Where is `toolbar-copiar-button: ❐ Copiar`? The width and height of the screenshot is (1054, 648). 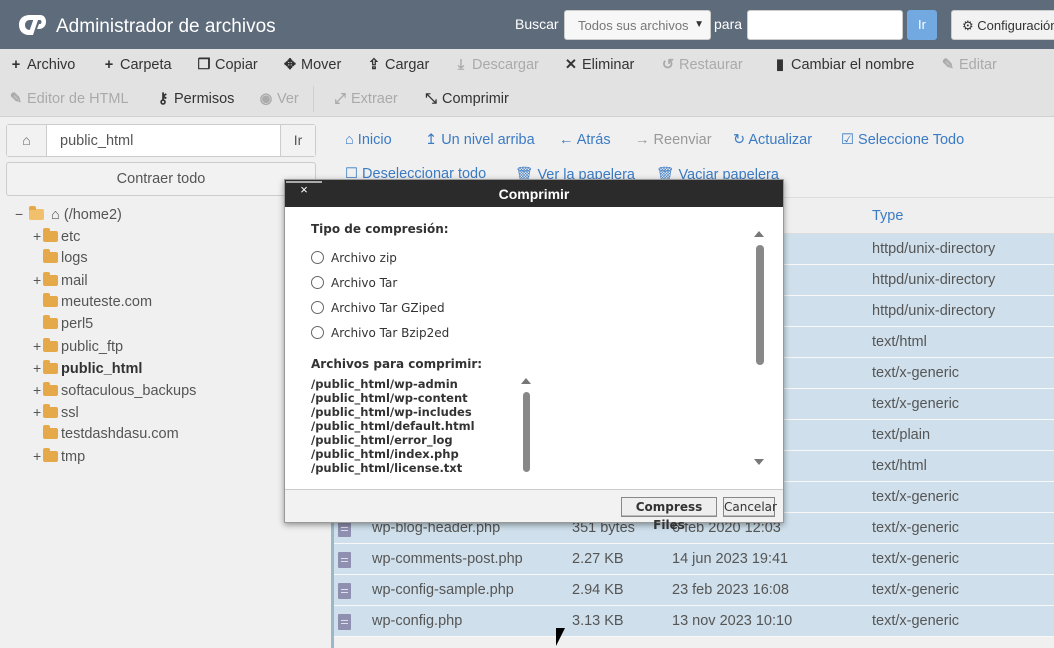 toolbar-copiar-button: ❐ Copiar is located at coordinates (227, 65).